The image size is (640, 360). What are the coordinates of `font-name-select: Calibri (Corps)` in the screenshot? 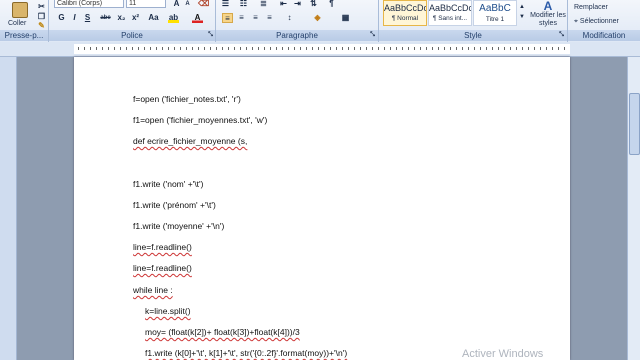 It's located at (89, 4).